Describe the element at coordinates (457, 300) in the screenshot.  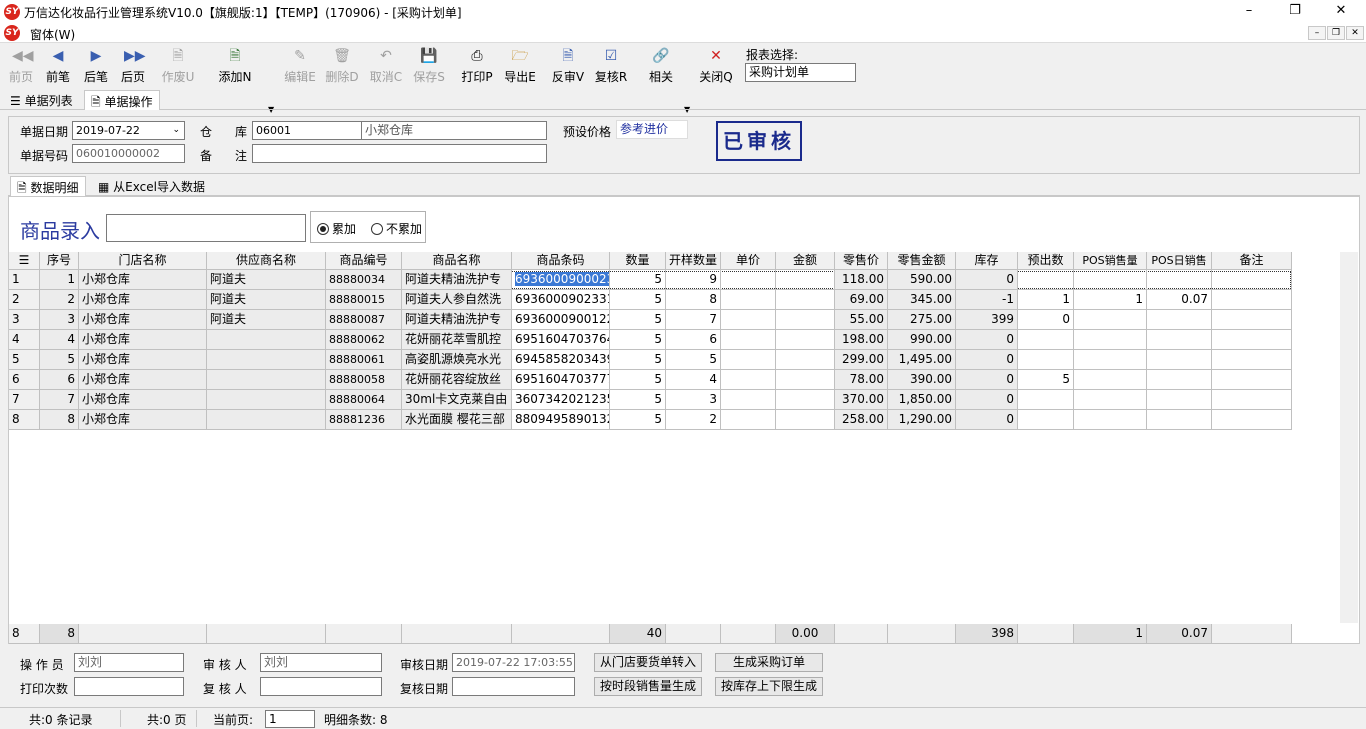
I see `cell-name: 阿道夫人参自然洗` at that location.